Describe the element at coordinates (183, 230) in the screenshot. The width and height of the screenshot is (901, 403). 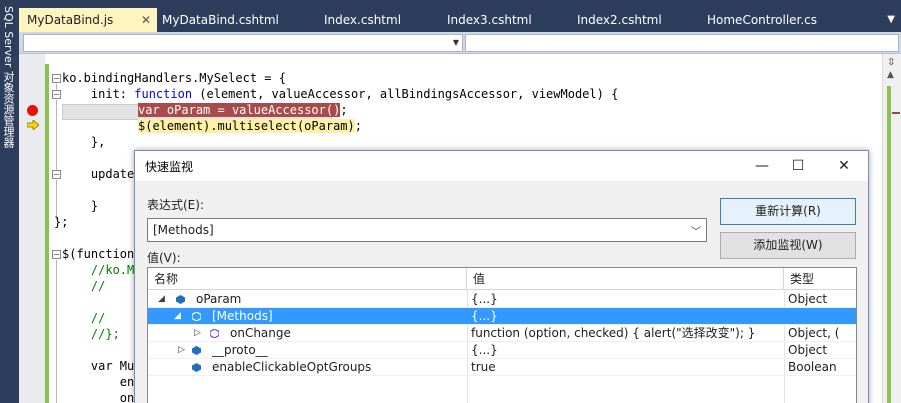
I see `expression-value: [Methods]` at that location.